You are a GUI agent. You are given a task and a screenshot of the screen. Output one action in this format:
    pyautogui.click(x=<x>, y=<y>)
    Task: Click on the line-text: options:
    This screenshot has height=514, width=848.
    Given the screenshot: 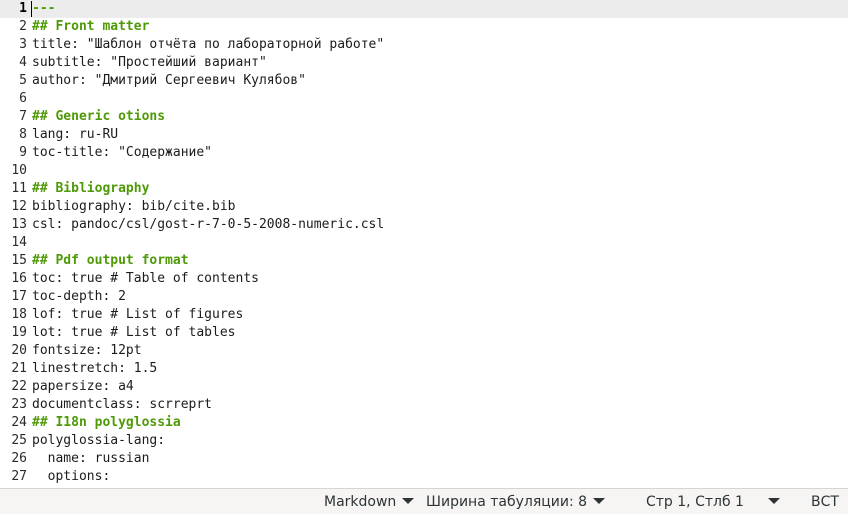 What is the action you would take?
    pyautogui.click(x=71, y=476)
    